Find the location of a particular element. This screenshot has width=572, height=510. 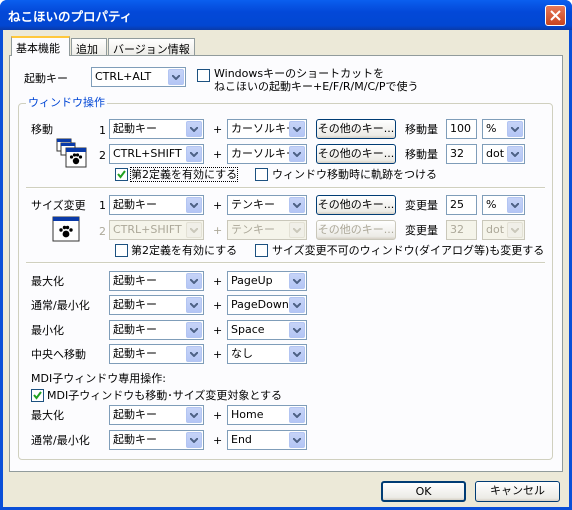

resize-row1-unit-combo: % is located at coordinates (503, 205).